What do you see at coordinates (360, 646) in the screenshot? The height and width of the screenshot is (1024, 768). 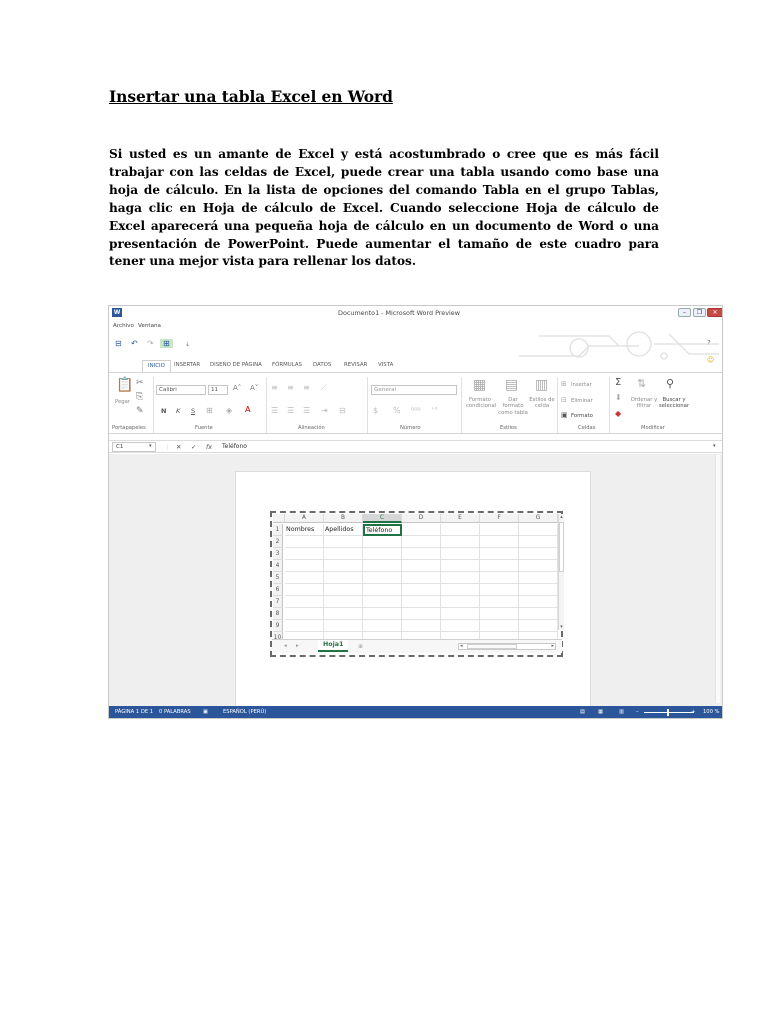 I see `add-sheet-icon: ⊕` at bounding box center [360, 646].